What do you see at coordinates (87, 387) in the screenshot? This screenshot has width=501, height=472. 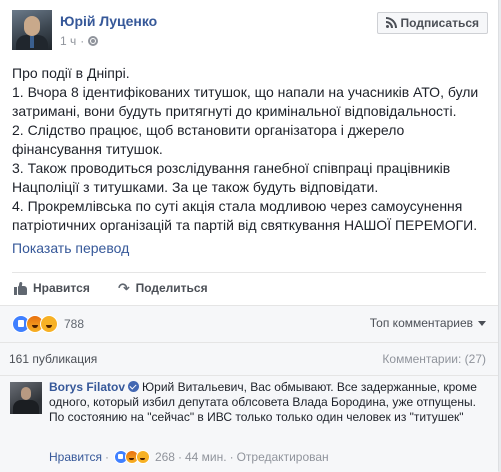 I see `commenter-name: Borys Filatov` at bounding box center [87, 387].